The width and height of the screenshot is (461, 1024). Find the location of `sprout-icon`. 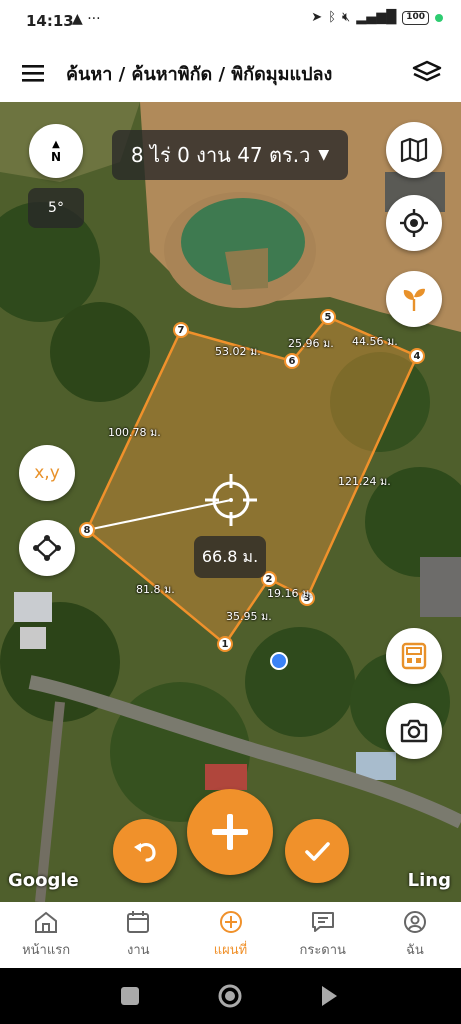

sprout-icon is located at coordinates (414, 299).